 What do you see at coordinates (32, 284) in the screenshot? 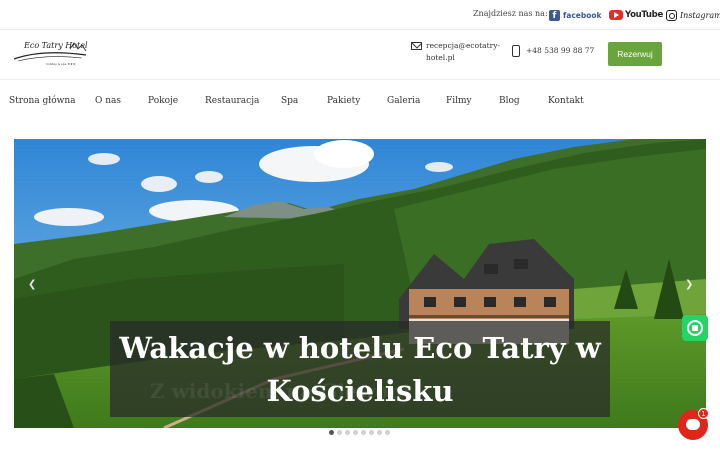
I see `slider-prev-arrow: ❮` at bounding box center [32, 284].